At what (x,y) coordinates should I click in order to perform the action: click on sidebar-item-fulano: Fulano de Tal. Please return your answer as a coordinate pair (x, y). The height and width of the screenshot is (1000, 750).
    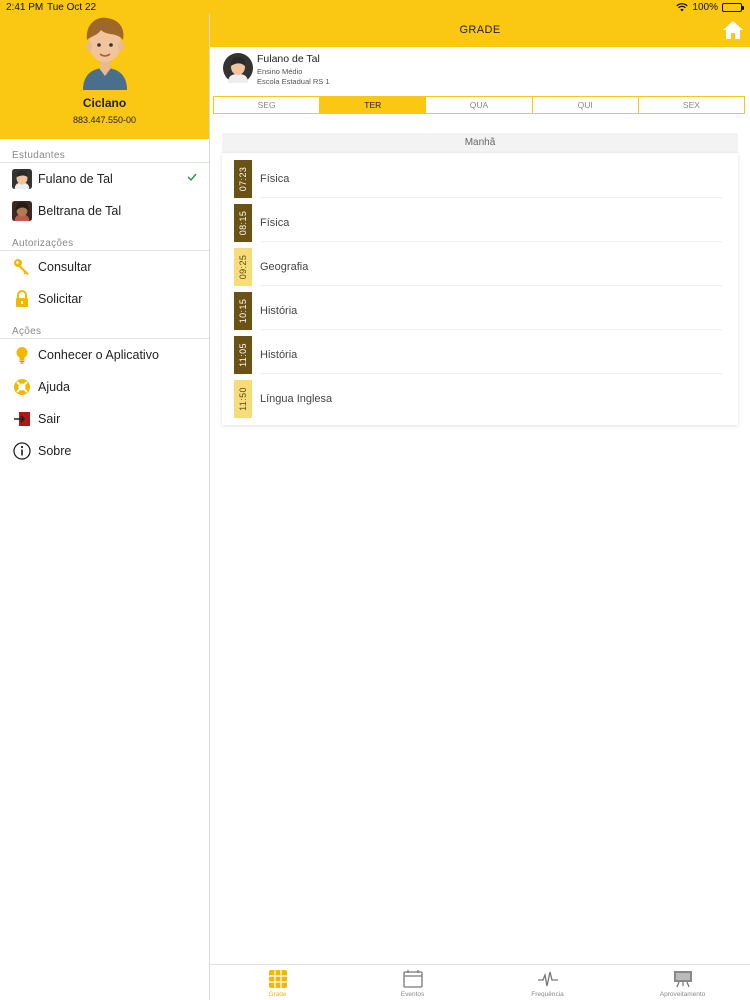
    Looking at the image, I should click on (104, 179).